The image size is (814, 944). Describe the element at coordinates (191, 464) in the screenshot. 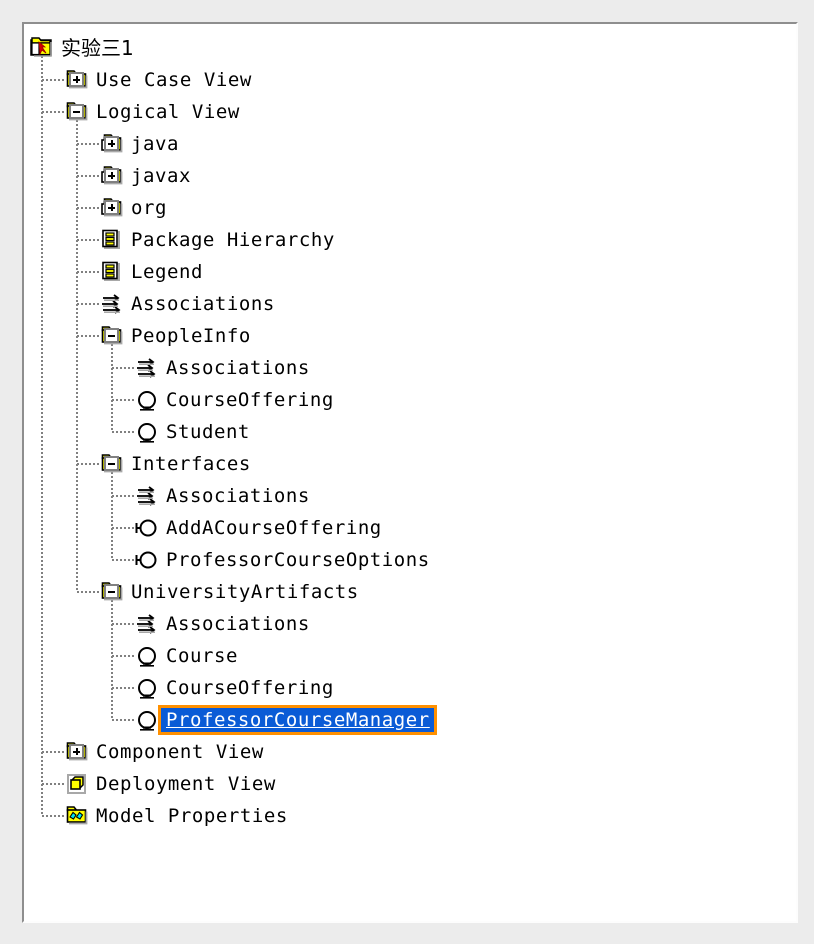

I see `tree-item-label: Interfaces` at that location.